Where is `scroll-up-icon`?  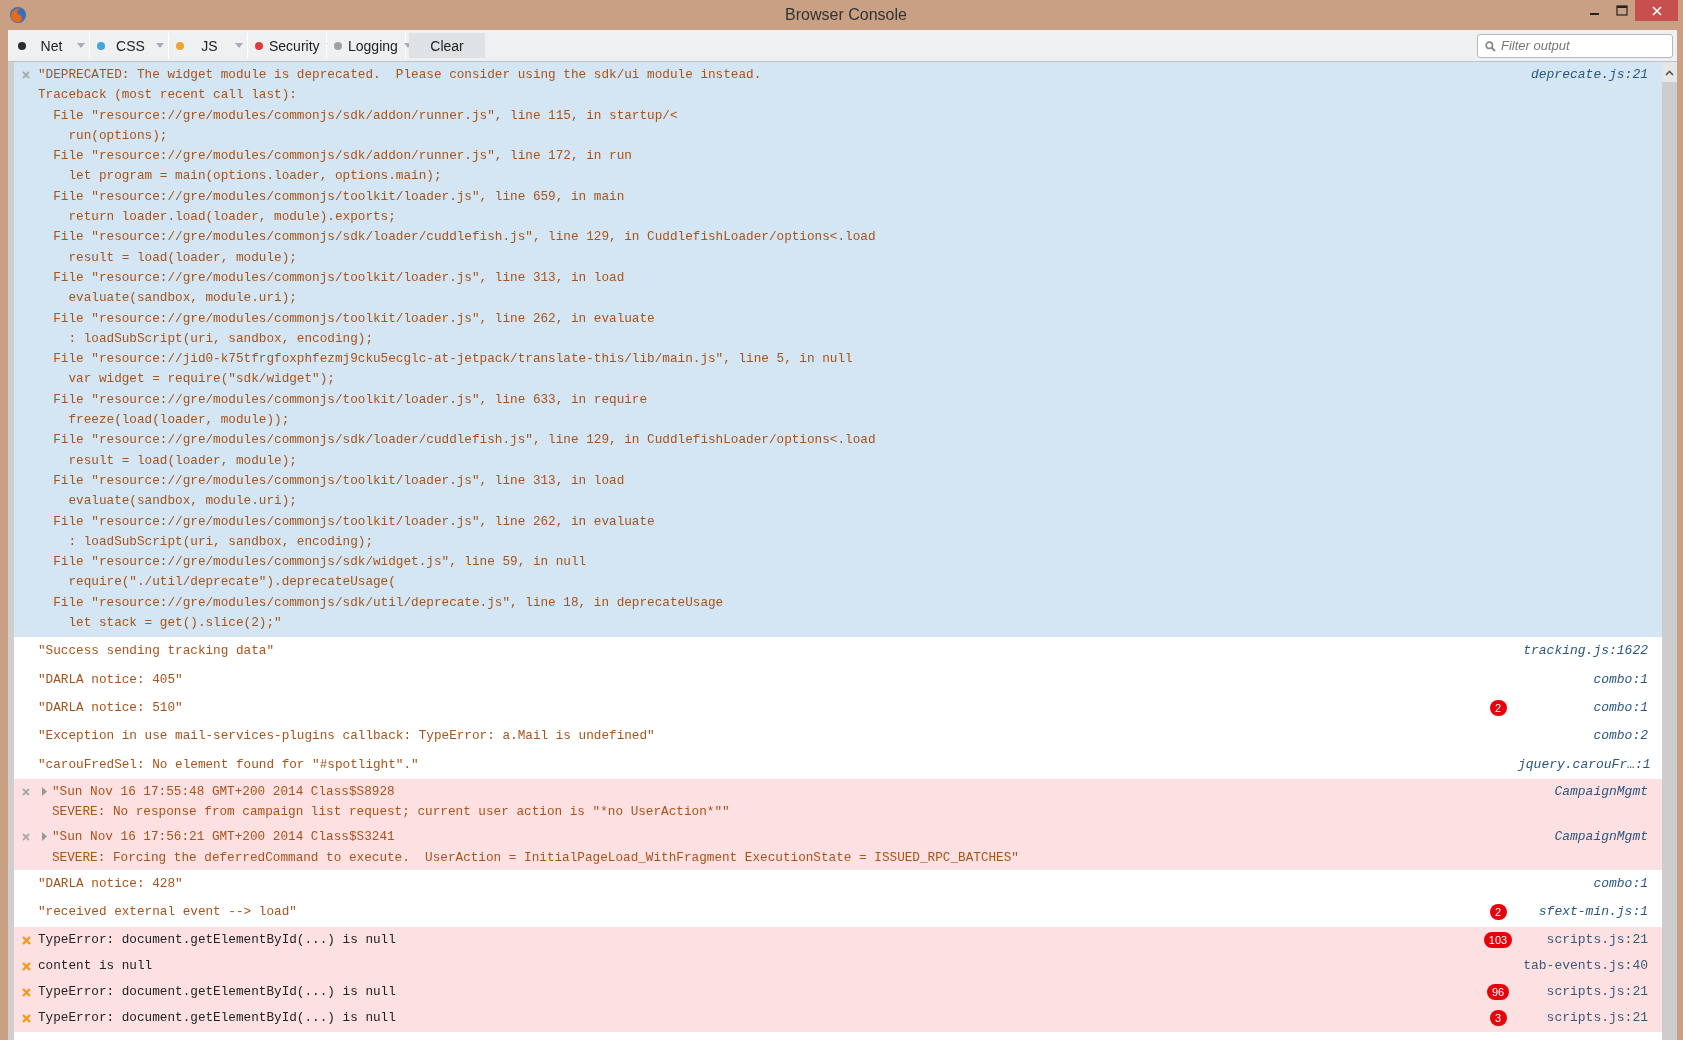 scroll-up-icon is located at coordinates (1669, 73).